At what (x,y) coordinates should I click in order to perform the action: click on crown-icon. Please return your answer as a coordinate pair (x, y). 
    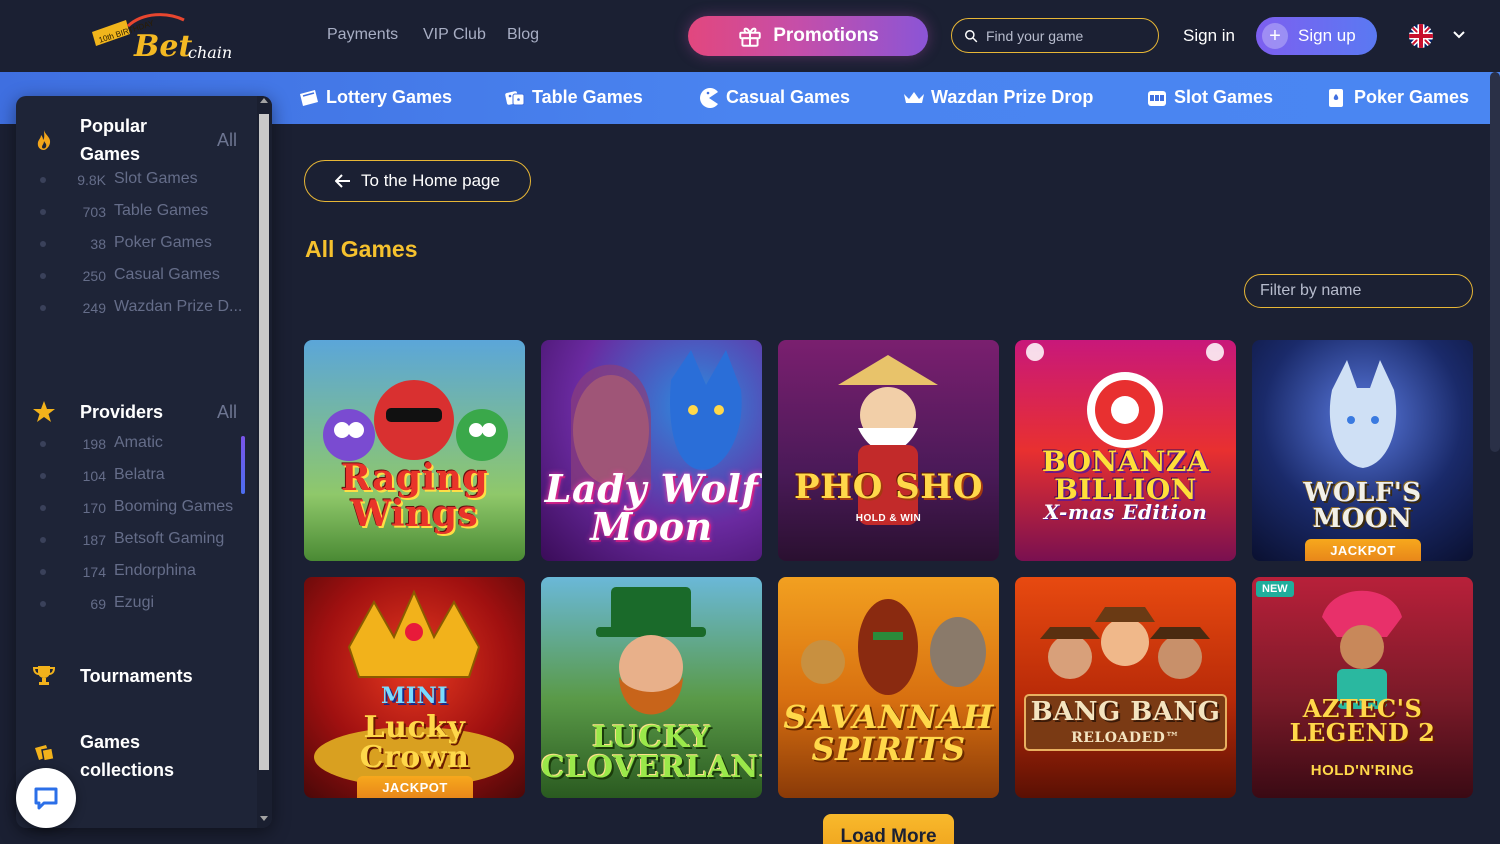
    Looking at the image, I should click on (914, 97).